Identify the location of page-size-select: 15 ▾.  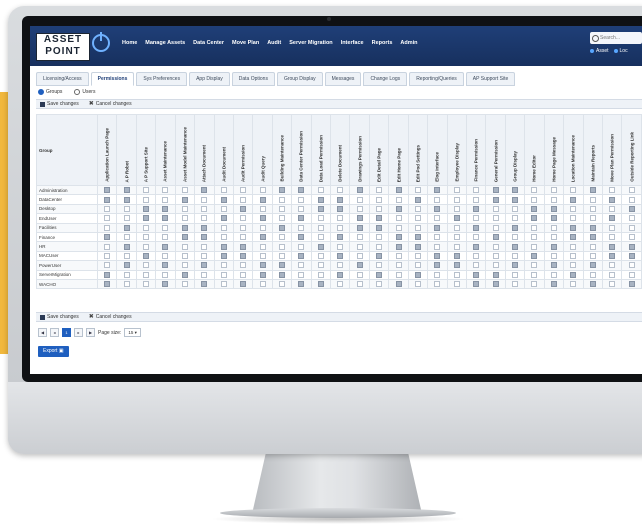
(132, 332).